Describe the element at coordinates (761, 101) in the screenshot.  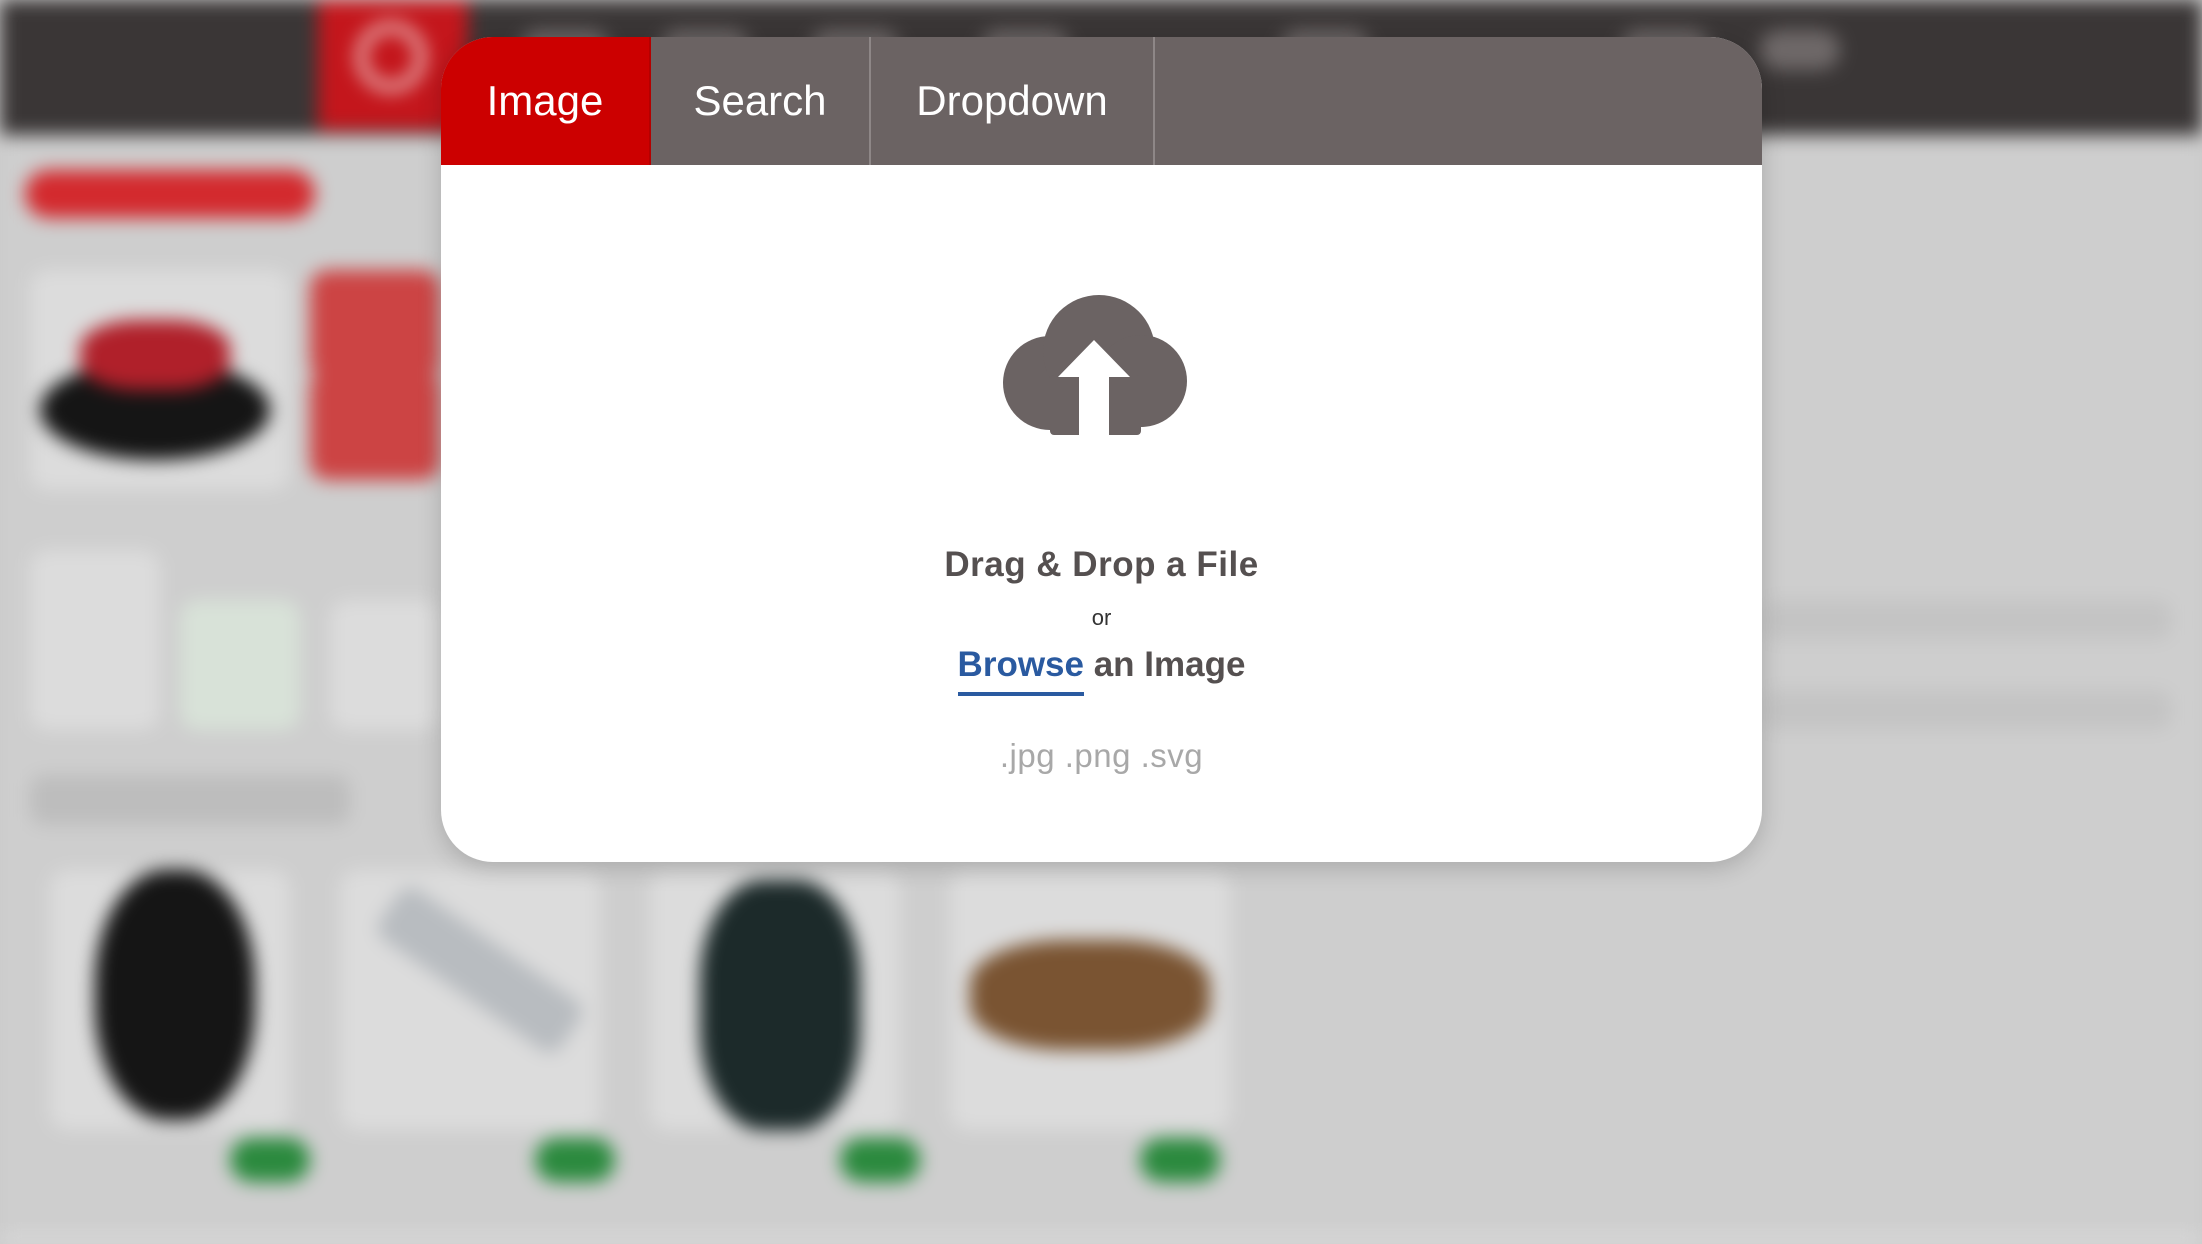
I see `tab-search: Search` at that location.